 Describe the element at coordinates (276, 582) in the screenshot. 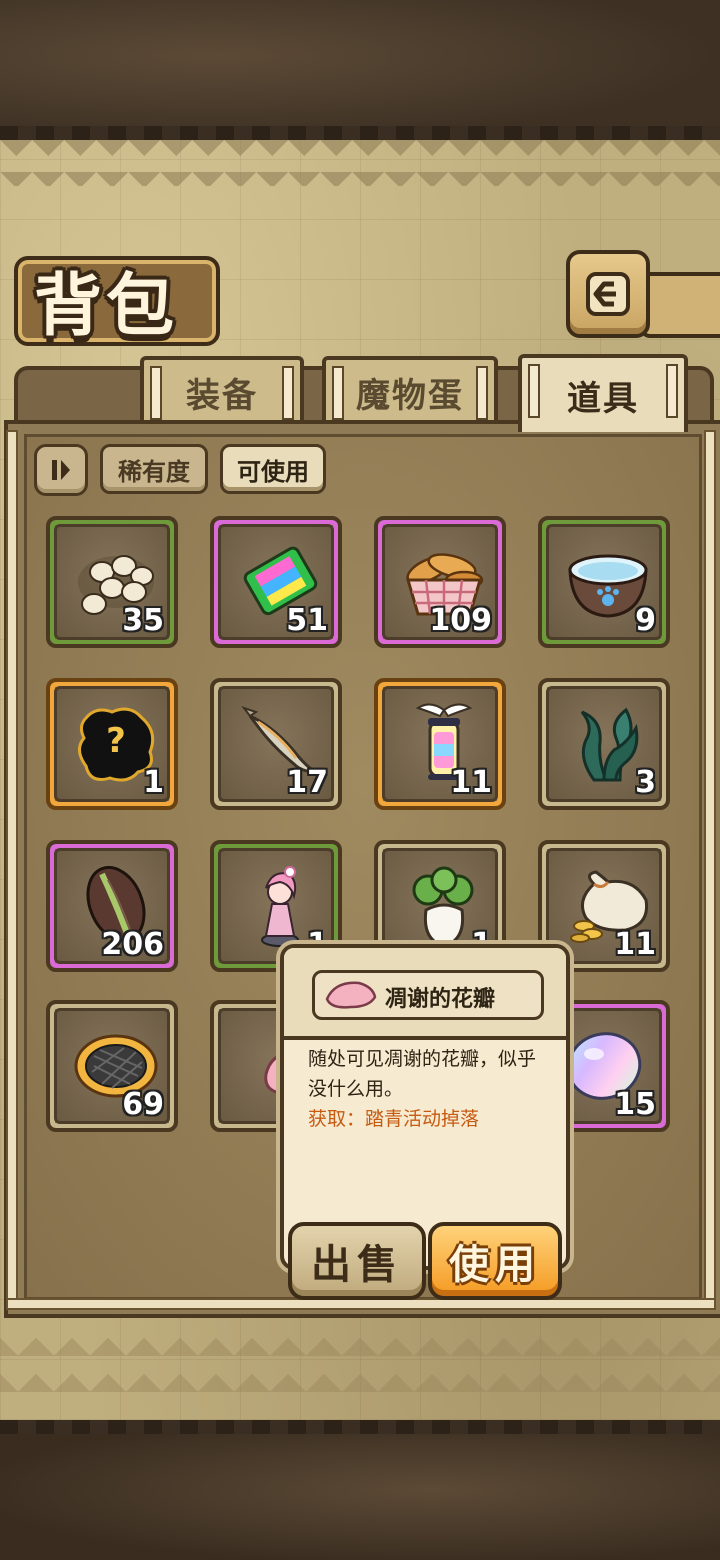

I see `item-slot: 51` at that location.